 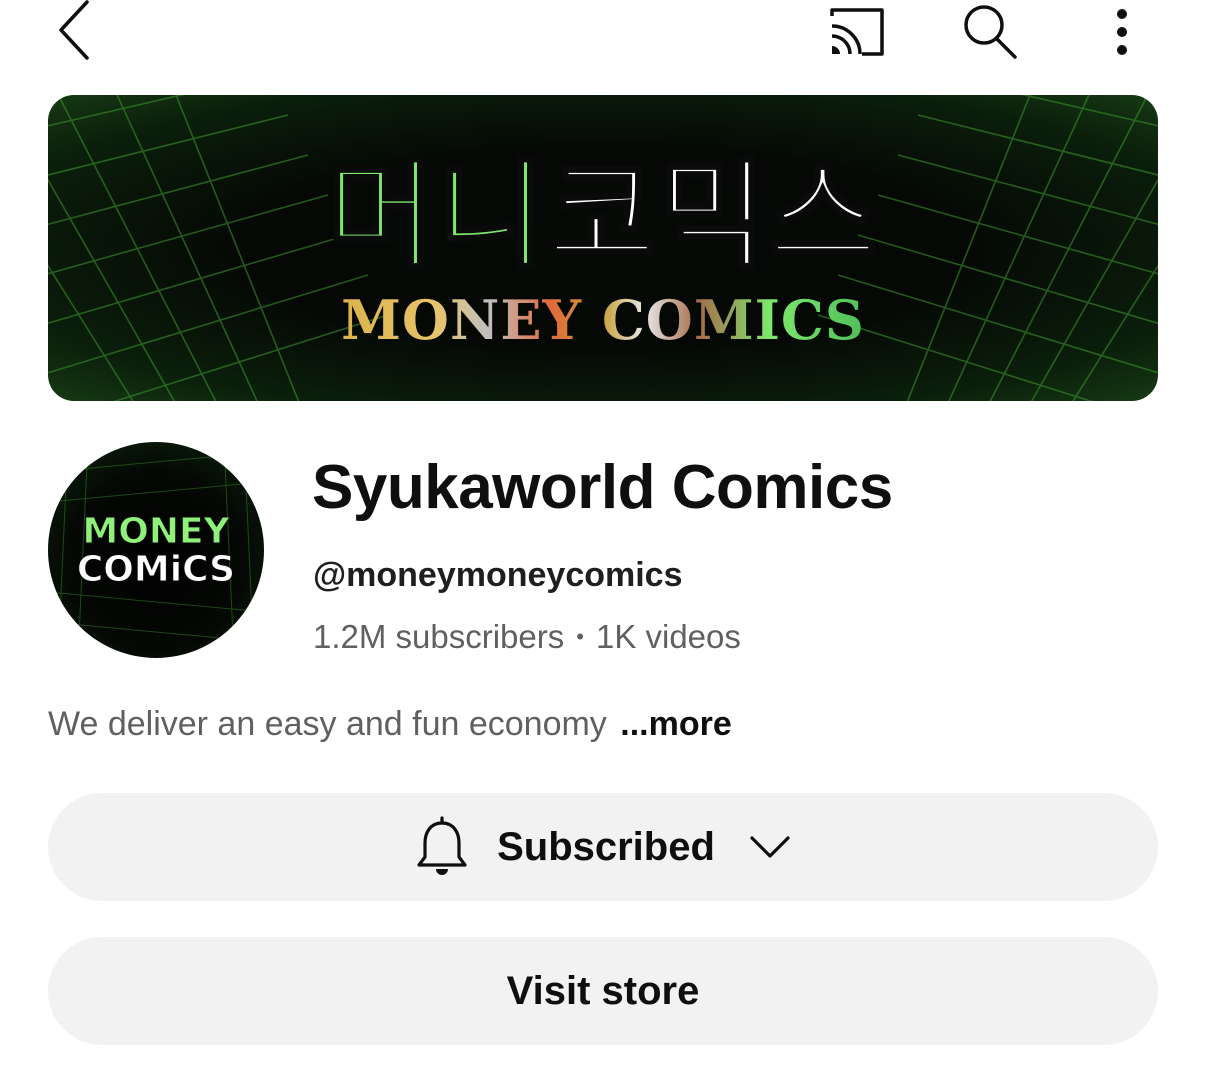 I want to click on visit-store-label: Visit store, so click(x=603, y=990).